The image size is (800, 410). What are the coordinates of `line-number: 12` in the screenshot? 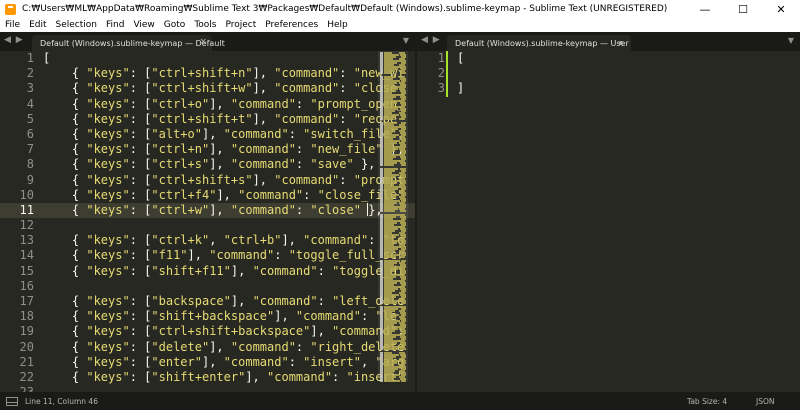 It's located at (17, 225).